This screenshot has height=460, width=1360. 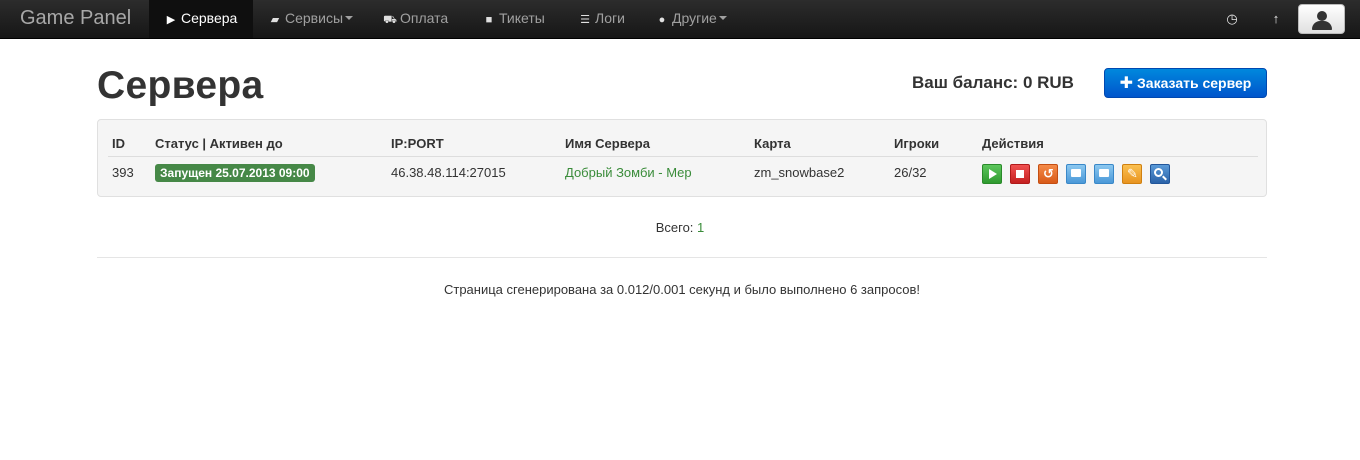 I want to click on stop-icon, so click(x=1020, y=174).